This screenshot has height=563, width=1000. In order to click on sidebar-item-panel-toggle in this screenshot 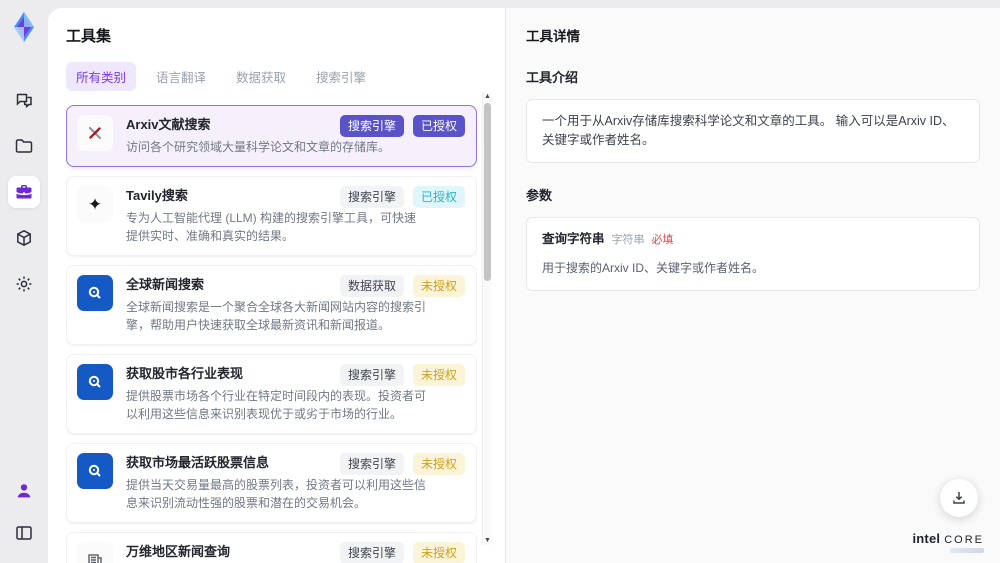, I will do `click(24, 533)`.